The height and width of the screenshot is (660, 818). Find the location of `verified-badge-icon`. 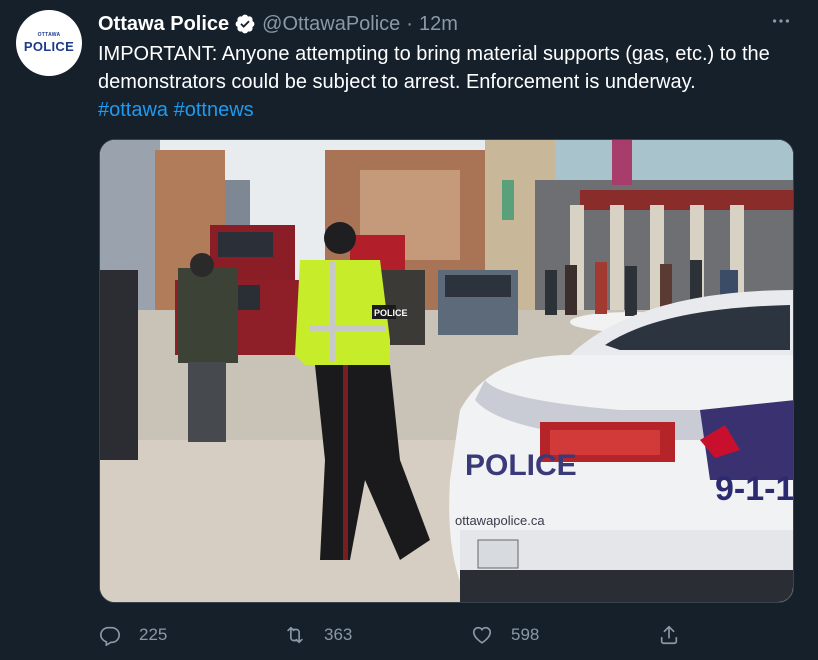

verified-badge-icon is located at coordinates (245, 24).